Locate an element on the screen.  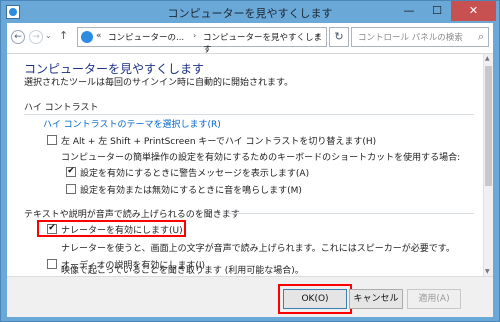
search-icon: ⌕ is located at coordinates (481, 37).